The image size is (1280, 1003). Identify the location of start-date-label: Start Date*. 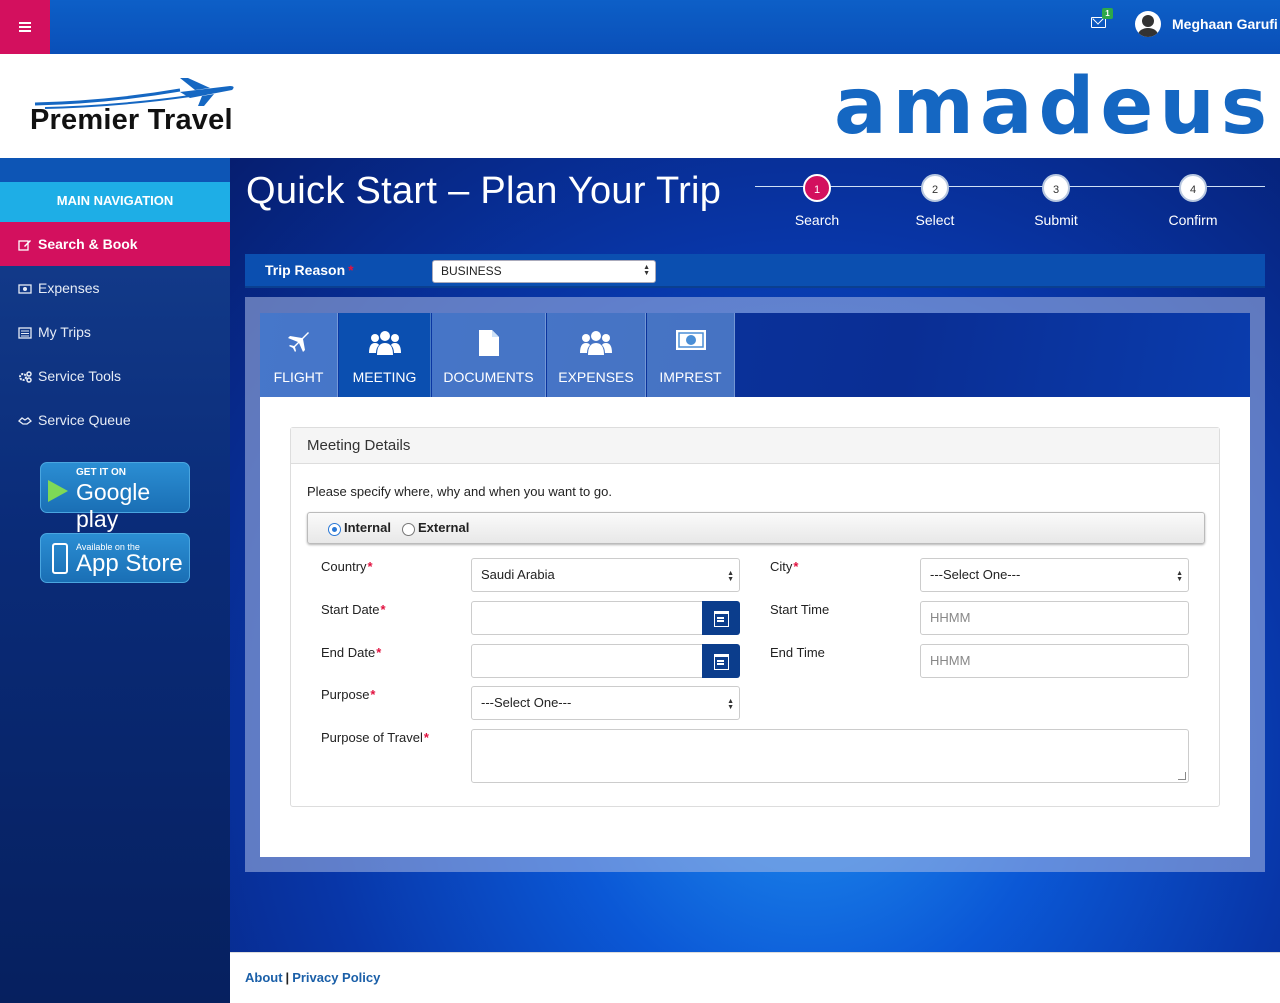
(353, 609).